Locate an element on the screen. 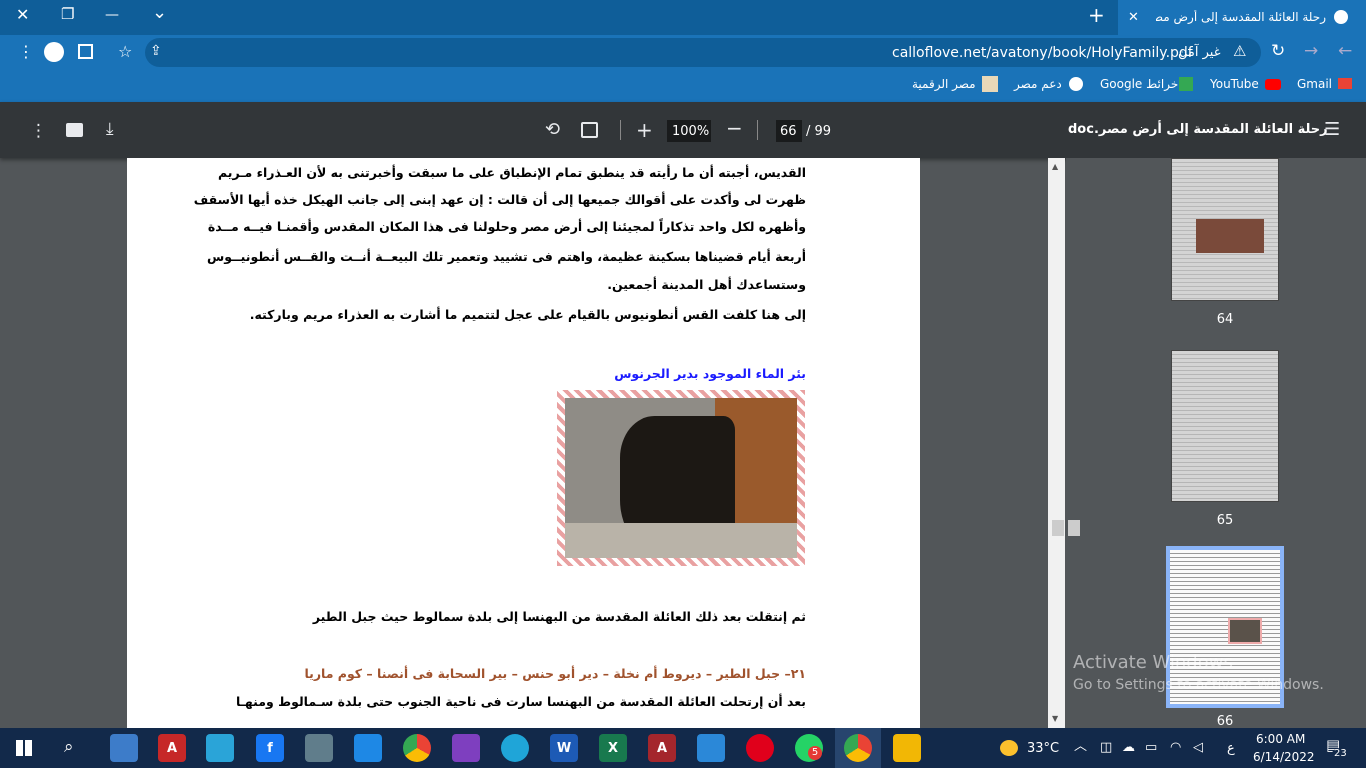 This screenshot has height=768, width=1366. bookmark-gmail: Gmail is located at coordinates (1314, 84).